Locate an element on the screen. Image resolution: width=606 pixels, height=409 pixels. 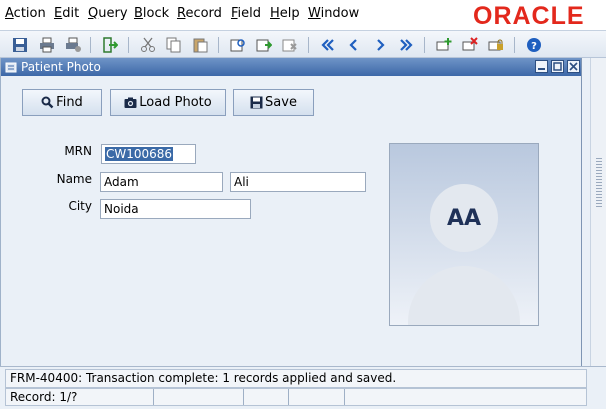
window-titlebar: Patient Photo is located at coordinates (291, 67).